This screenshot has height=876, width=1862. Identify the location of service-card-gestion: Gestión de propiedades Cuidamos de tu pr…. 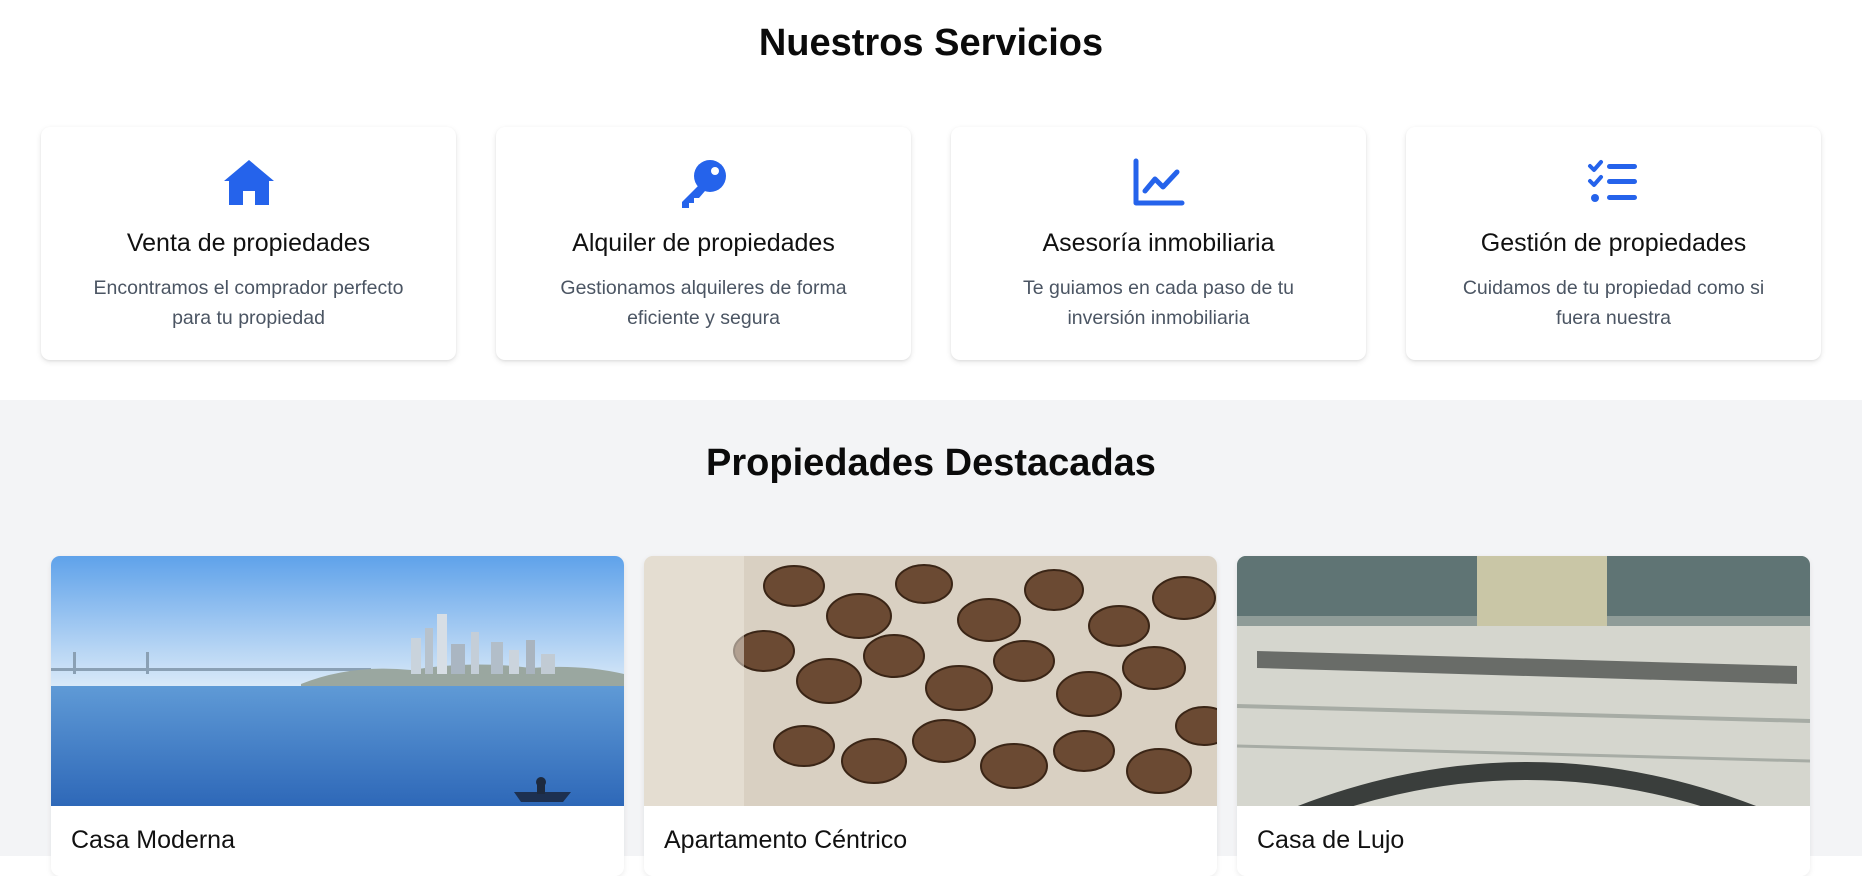
(1613, 243).